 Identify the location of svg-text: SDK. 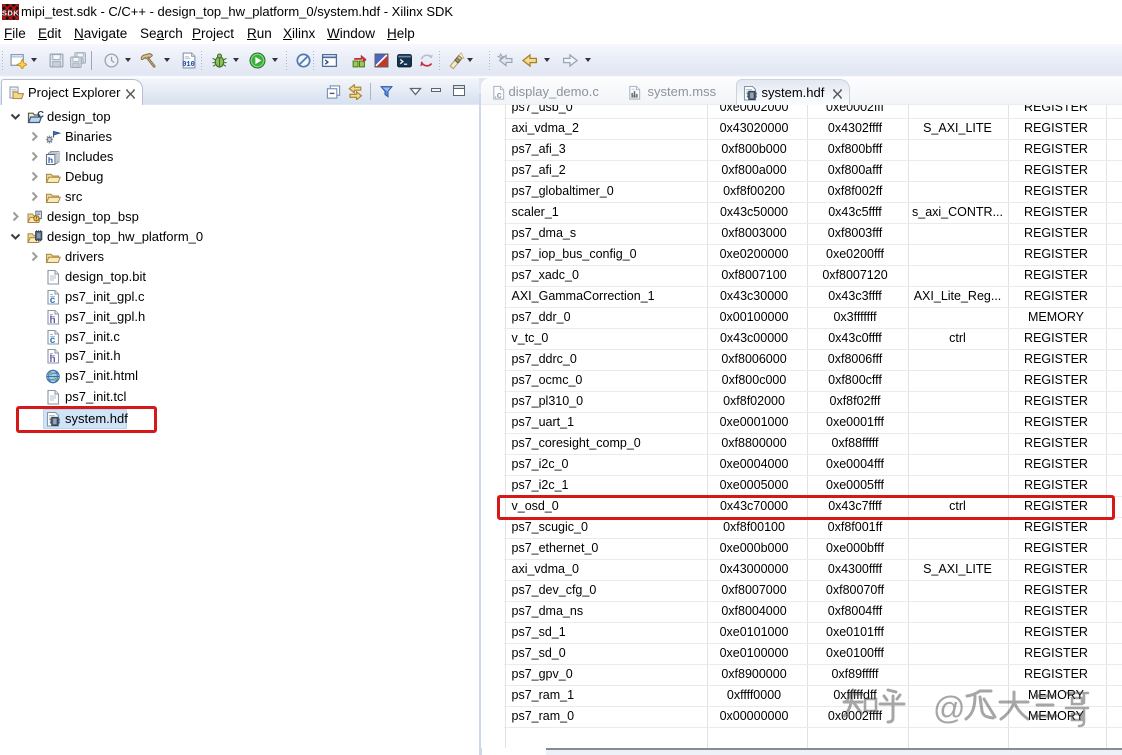
(10, 13).